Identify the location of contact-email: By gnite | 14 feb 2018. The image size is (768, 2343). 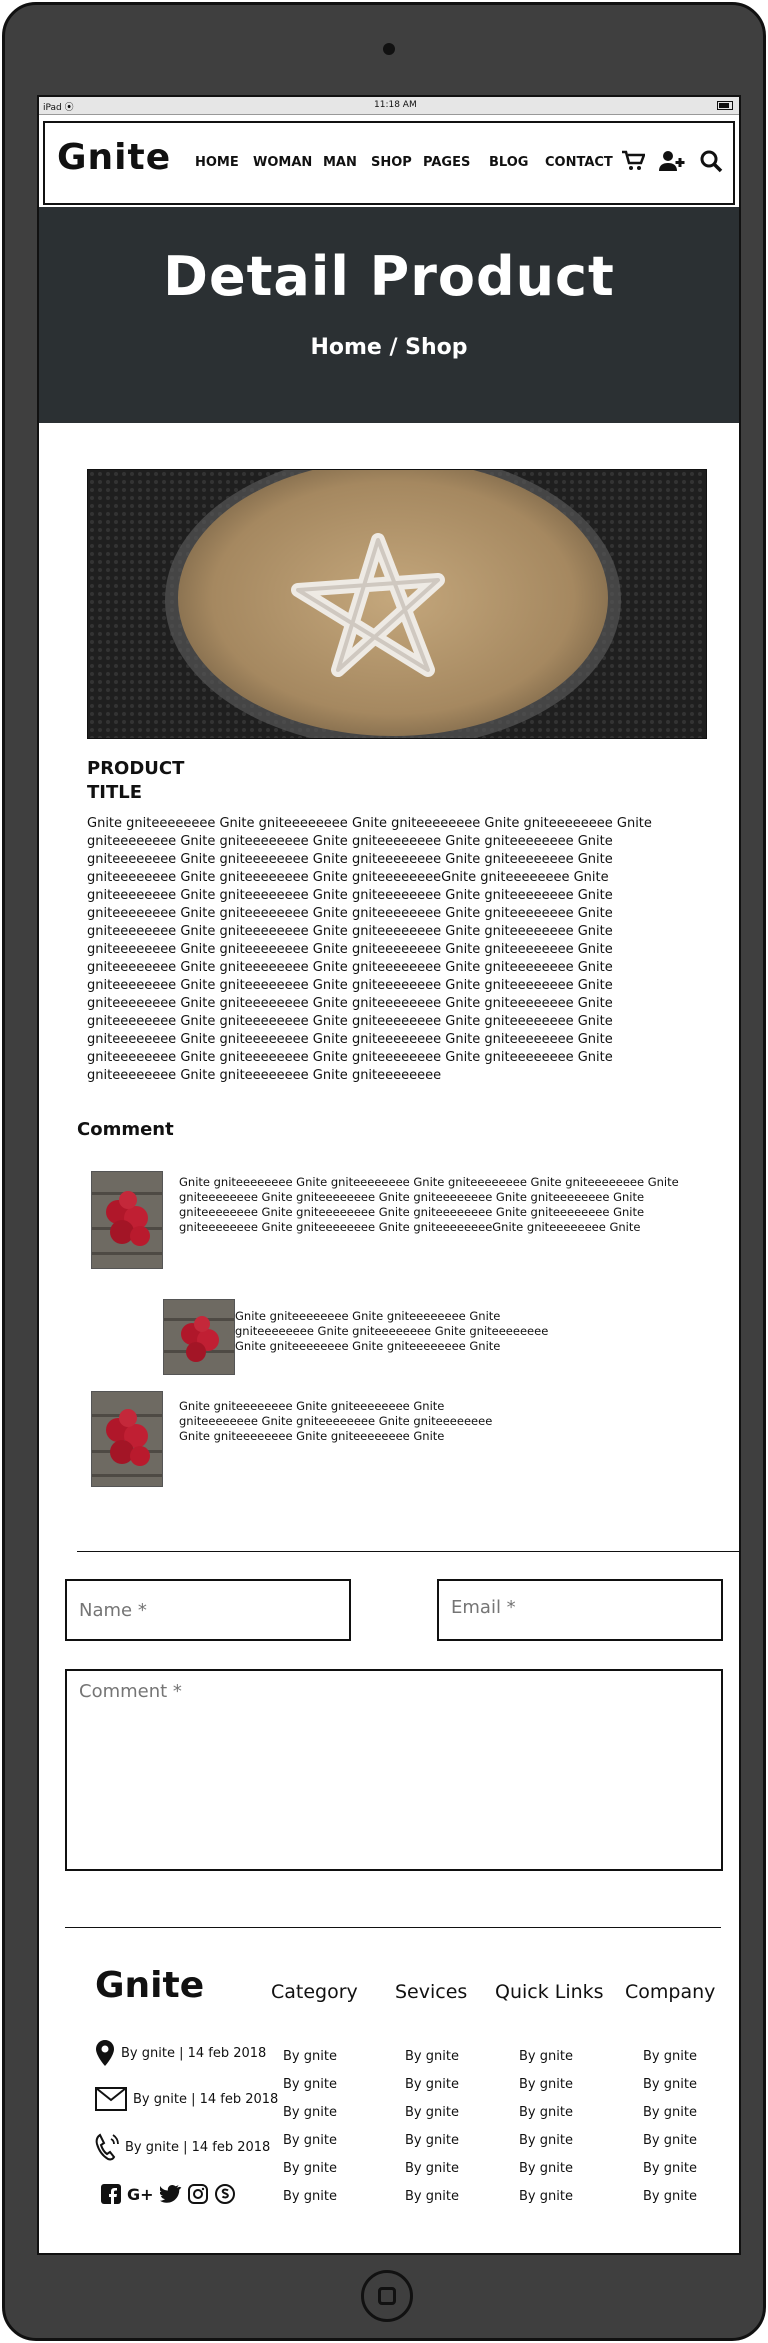
(186, 2099).